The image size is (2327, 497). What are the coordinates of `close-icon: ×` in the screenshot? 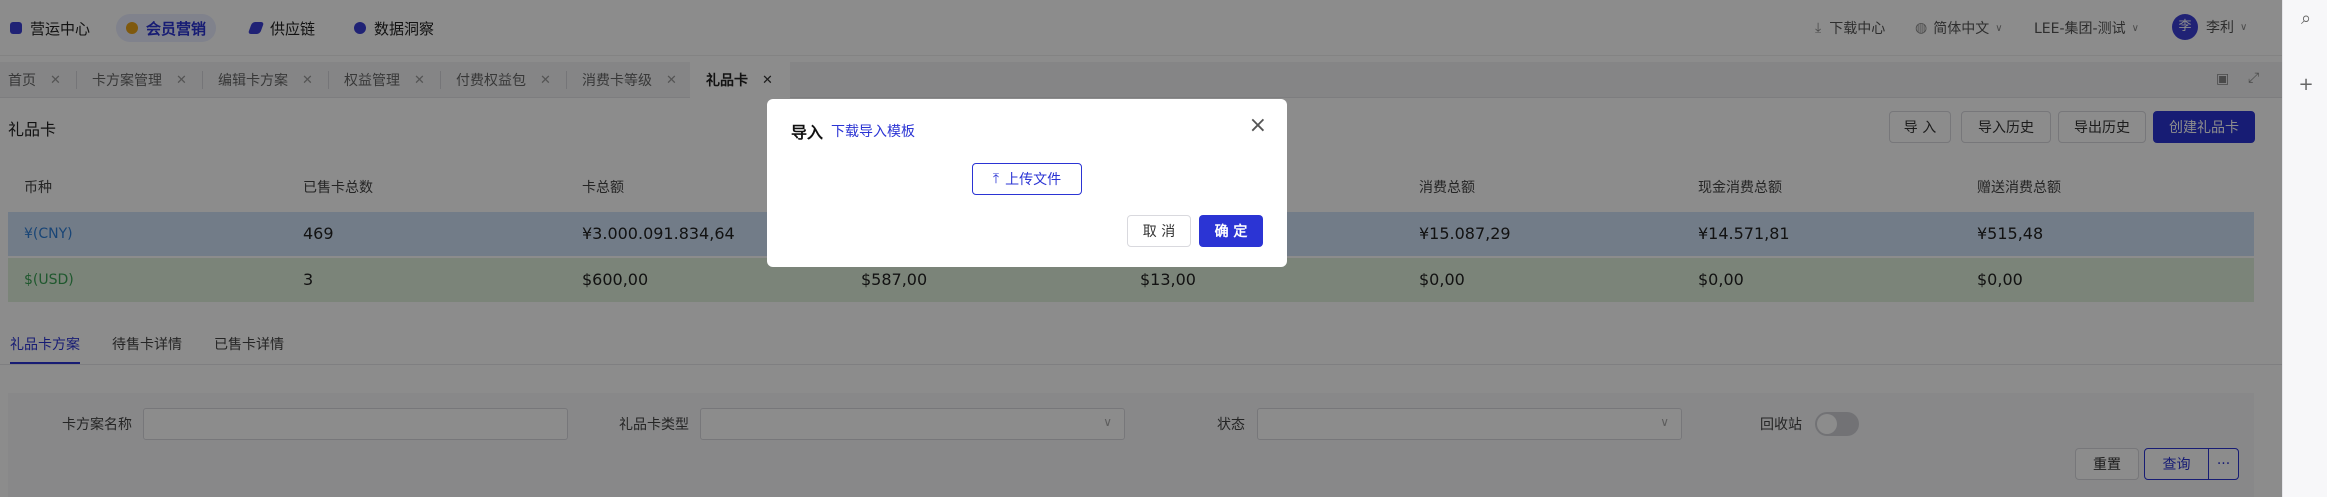 It's located at (1258, 126).